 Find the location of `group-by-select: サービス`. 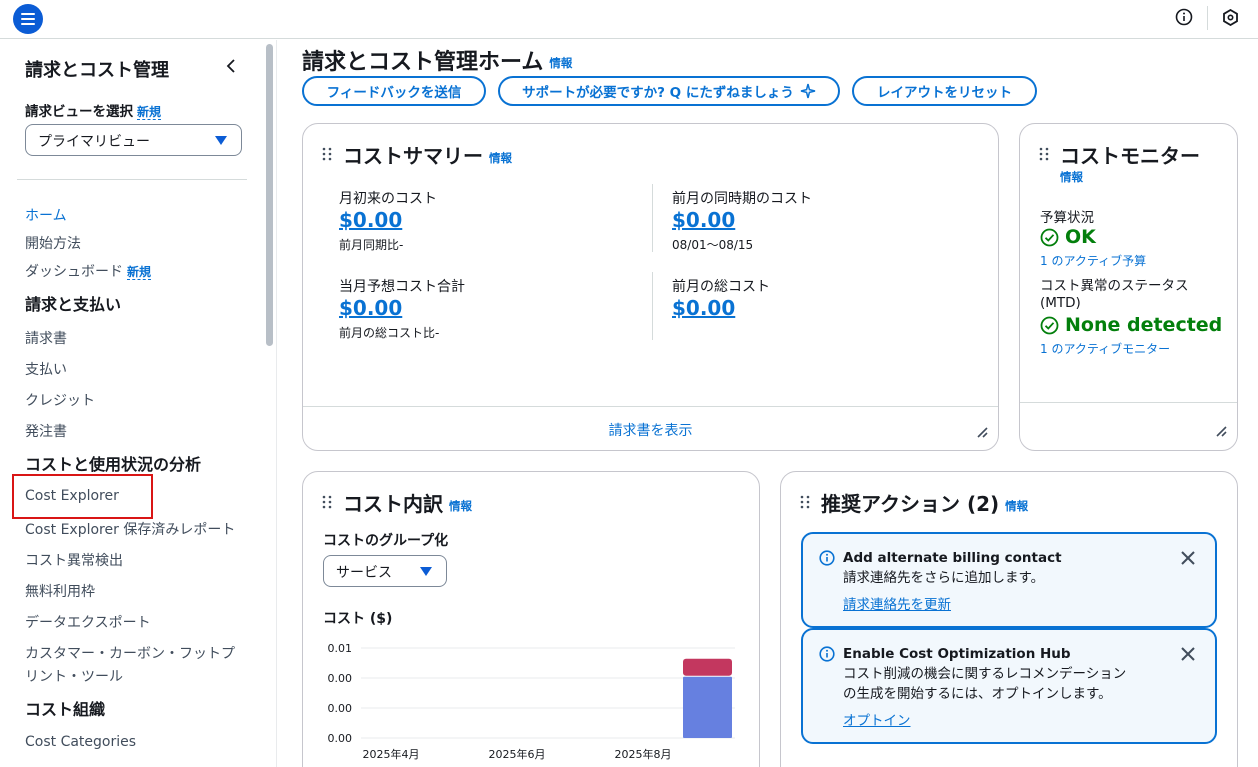

group-by-select: サービス is located at coordinates (385, 571).